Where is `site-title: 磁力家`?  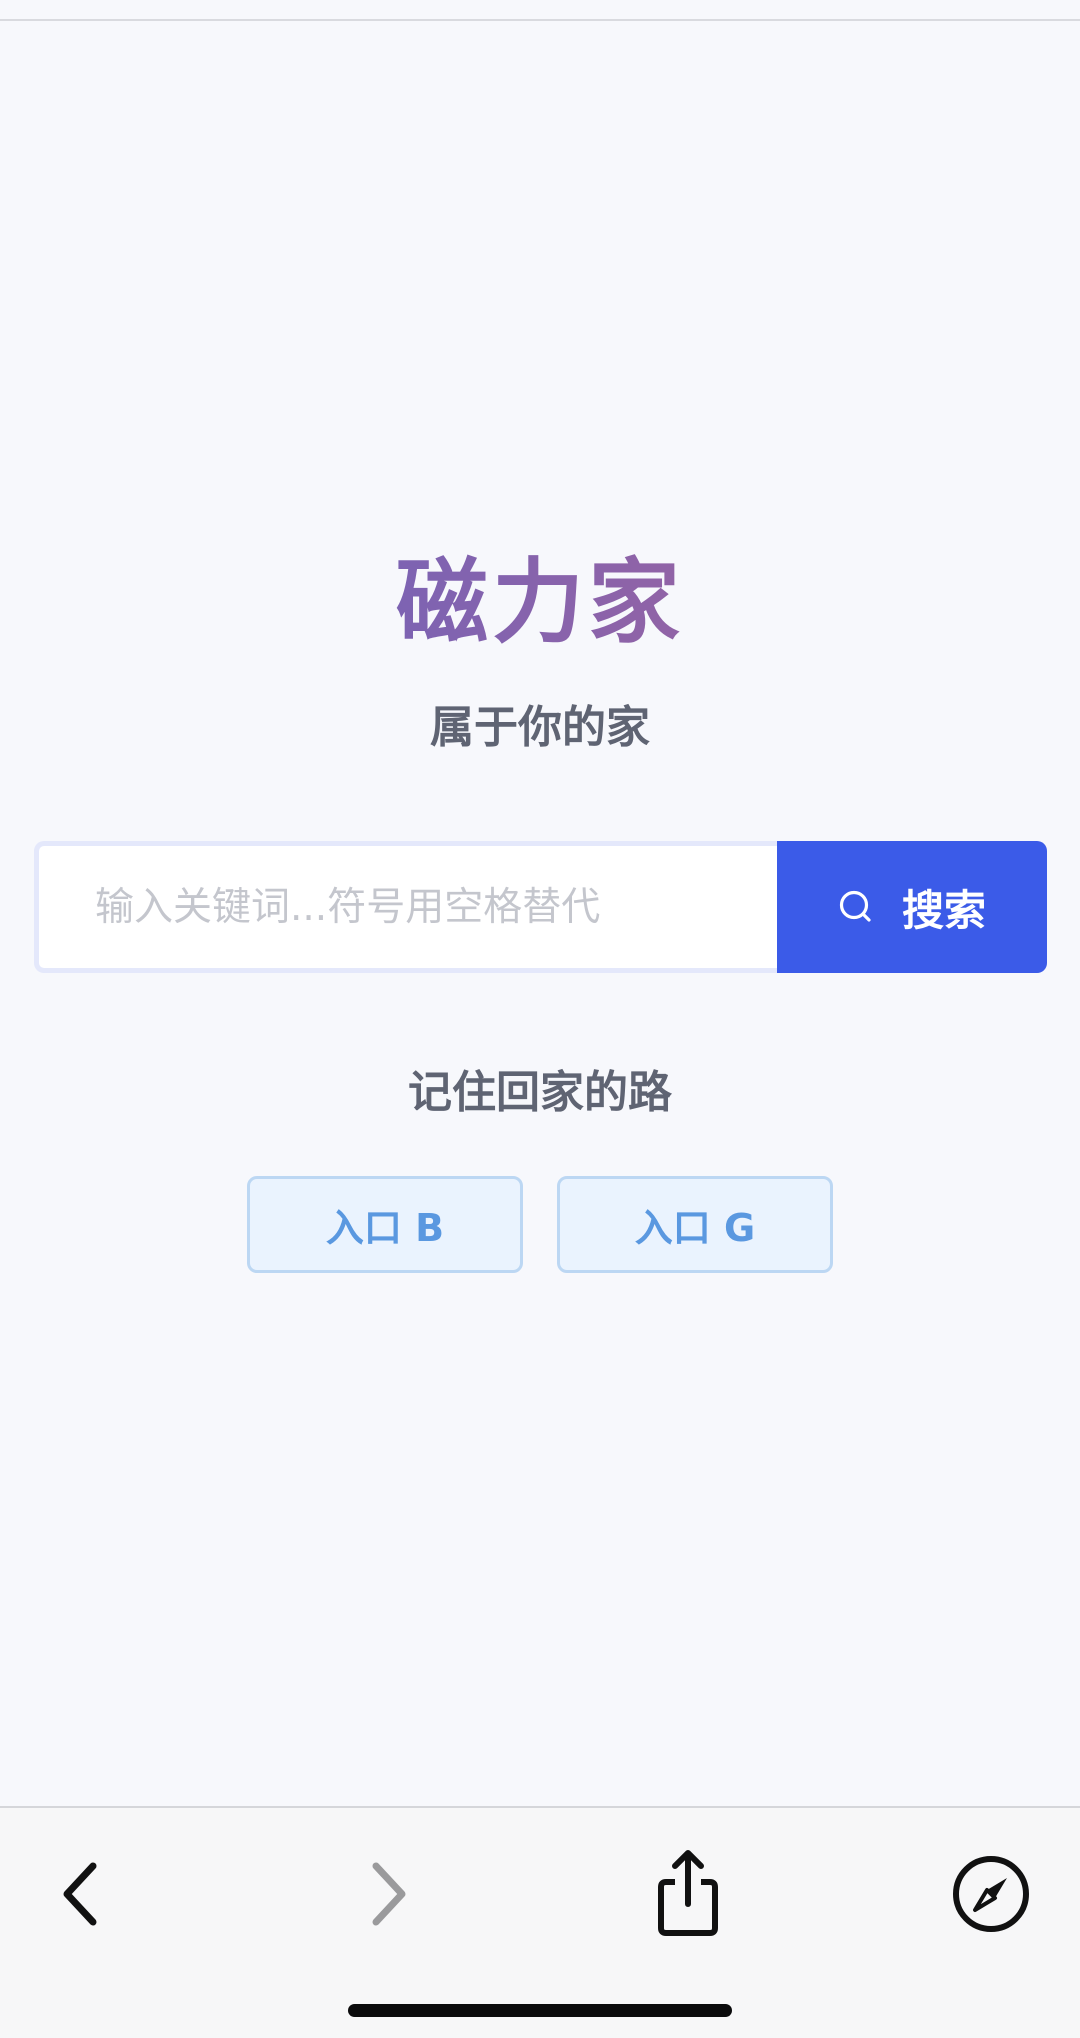 site-title: 磁力家 is located at coordinates (540, 603).